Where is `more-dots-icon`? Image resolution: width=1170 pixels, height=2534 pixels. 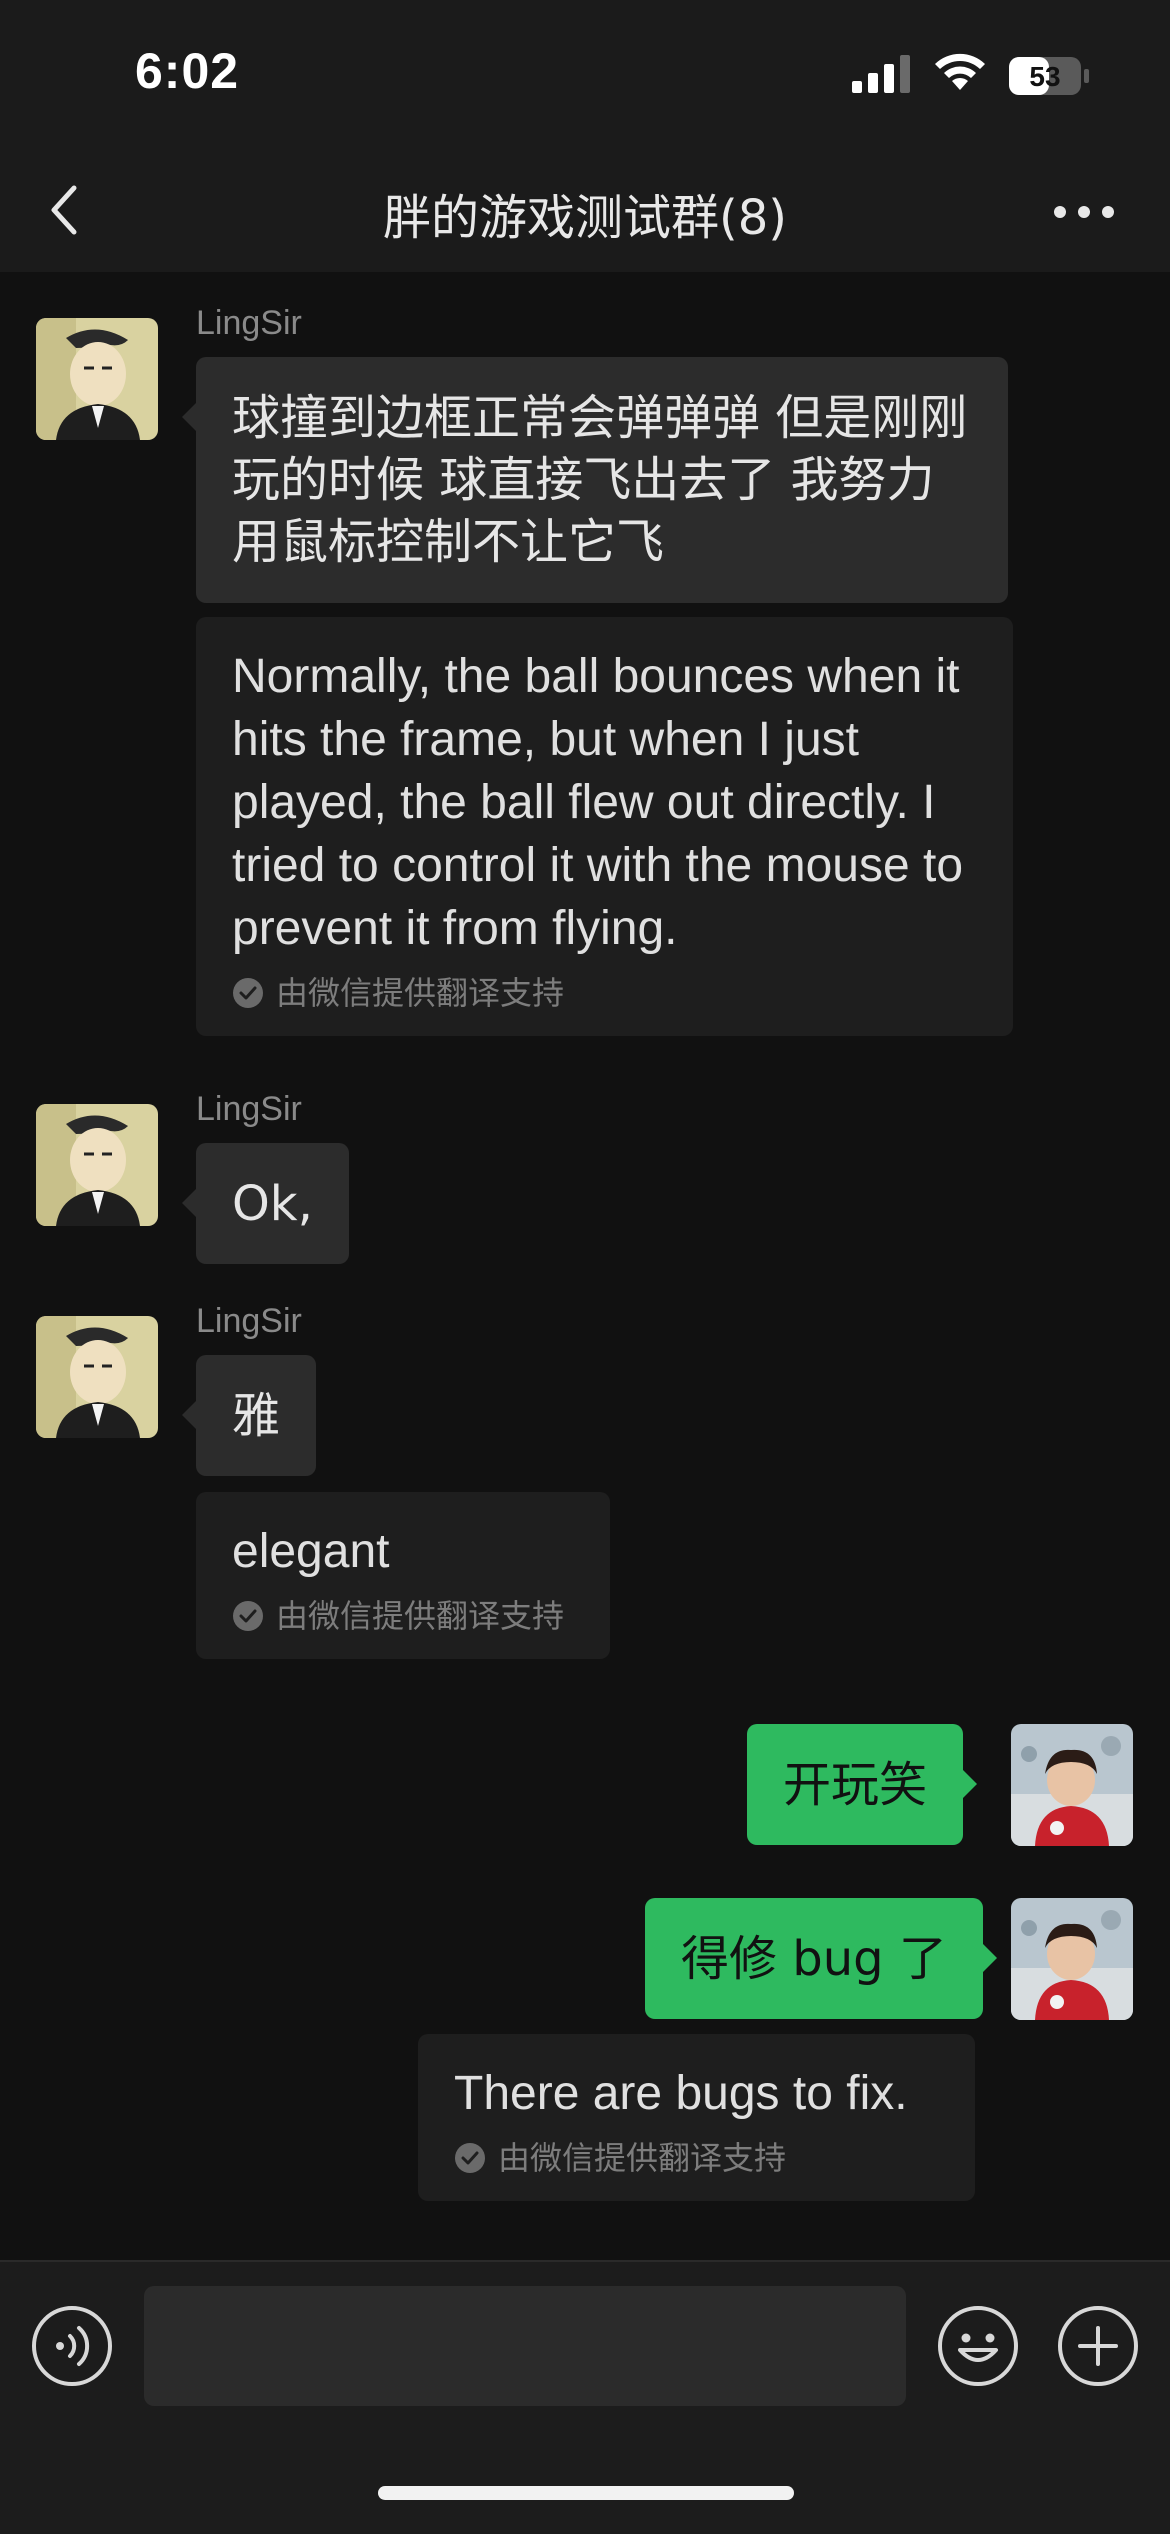 more-dots-icon is located at coordinates (1084, 212).